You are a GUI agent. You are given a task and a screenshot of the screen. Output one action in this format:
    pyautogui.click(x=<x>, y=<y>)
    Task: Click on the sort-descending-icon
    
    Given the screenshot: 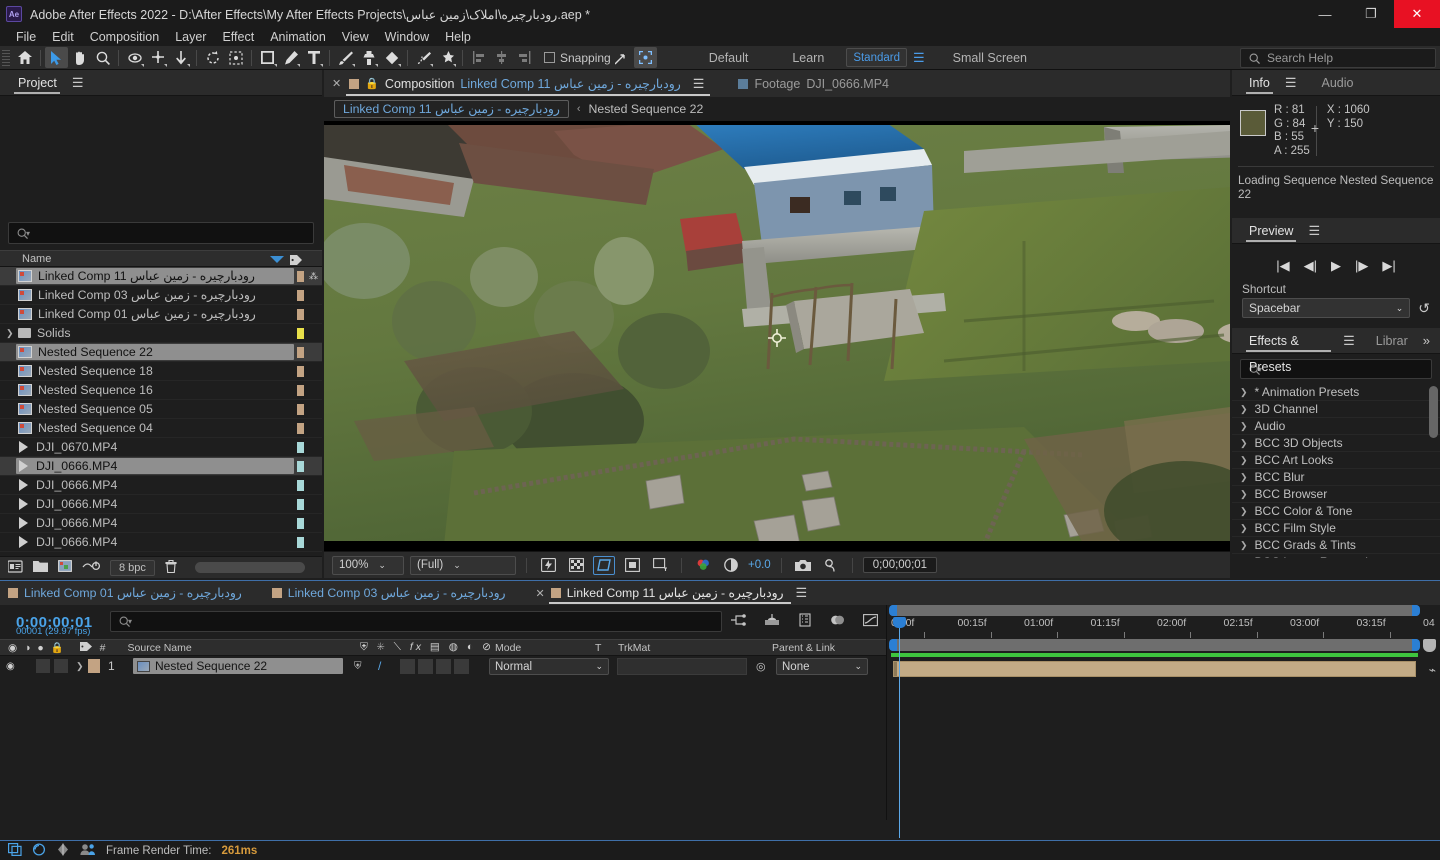 What is the action you would take?
    pyautogui.click(x=277, y=259)
    